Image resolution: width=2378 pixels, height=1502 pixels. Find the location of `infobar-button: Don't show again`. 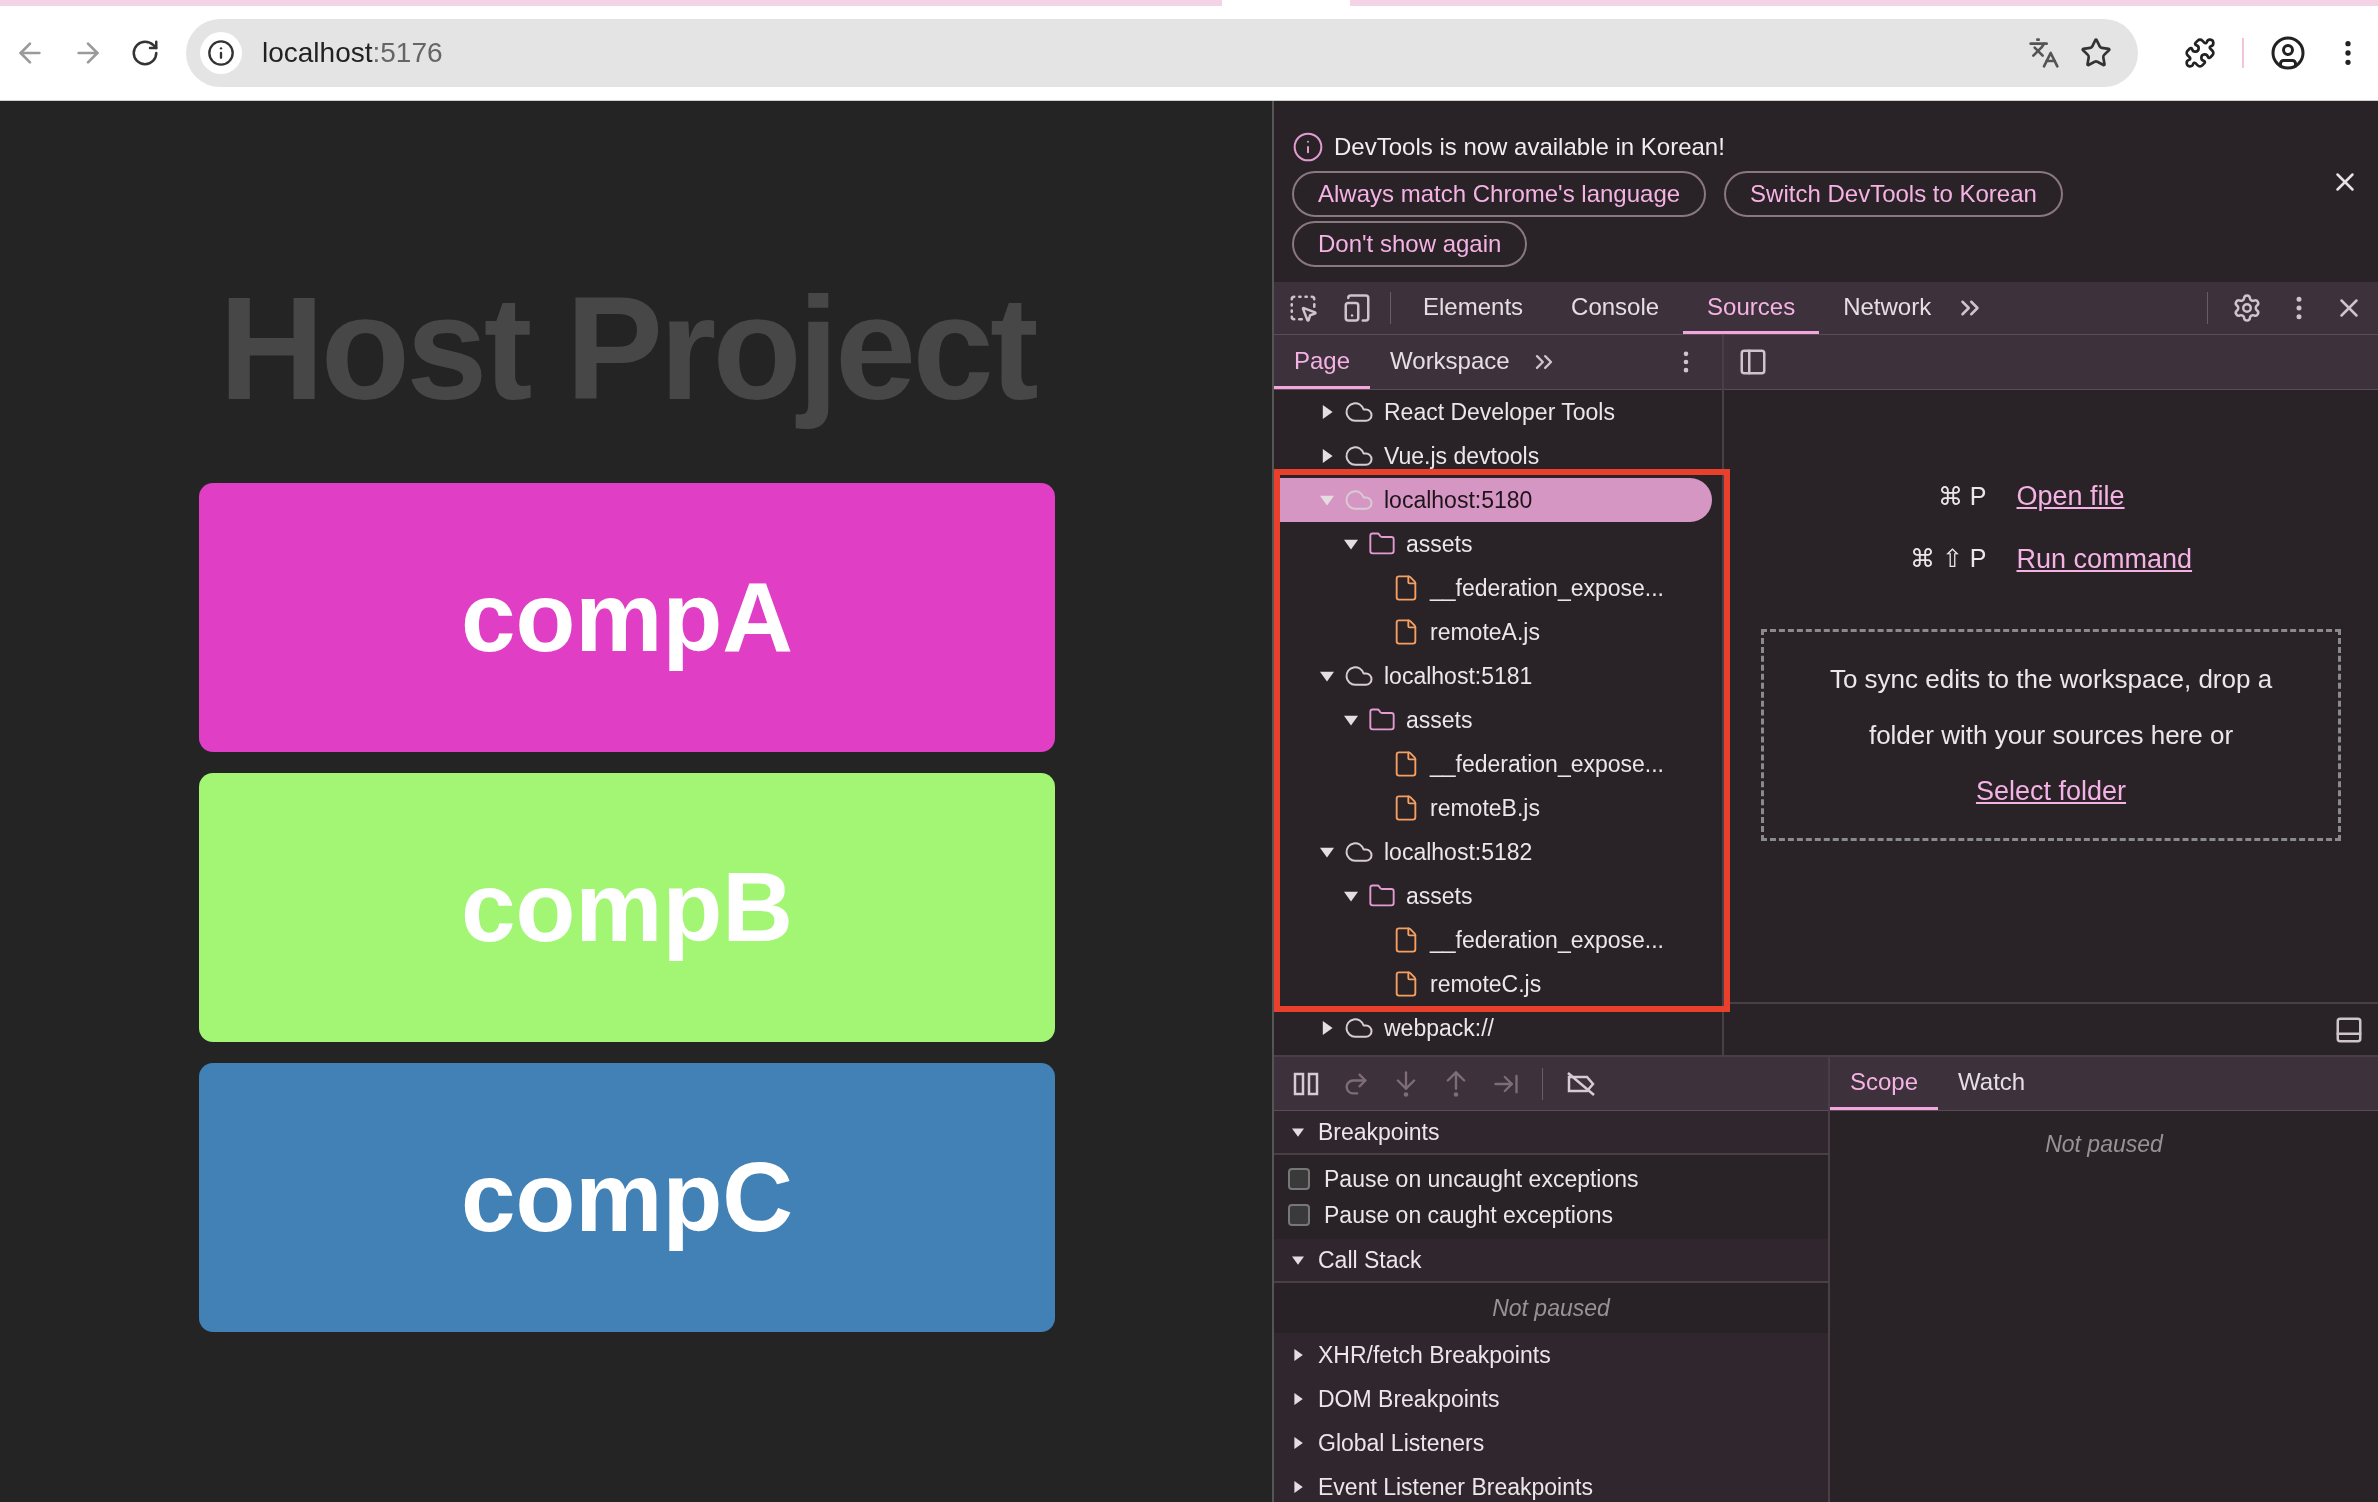

infobar-button: Don't show again is located at coordinates (1410, 244).